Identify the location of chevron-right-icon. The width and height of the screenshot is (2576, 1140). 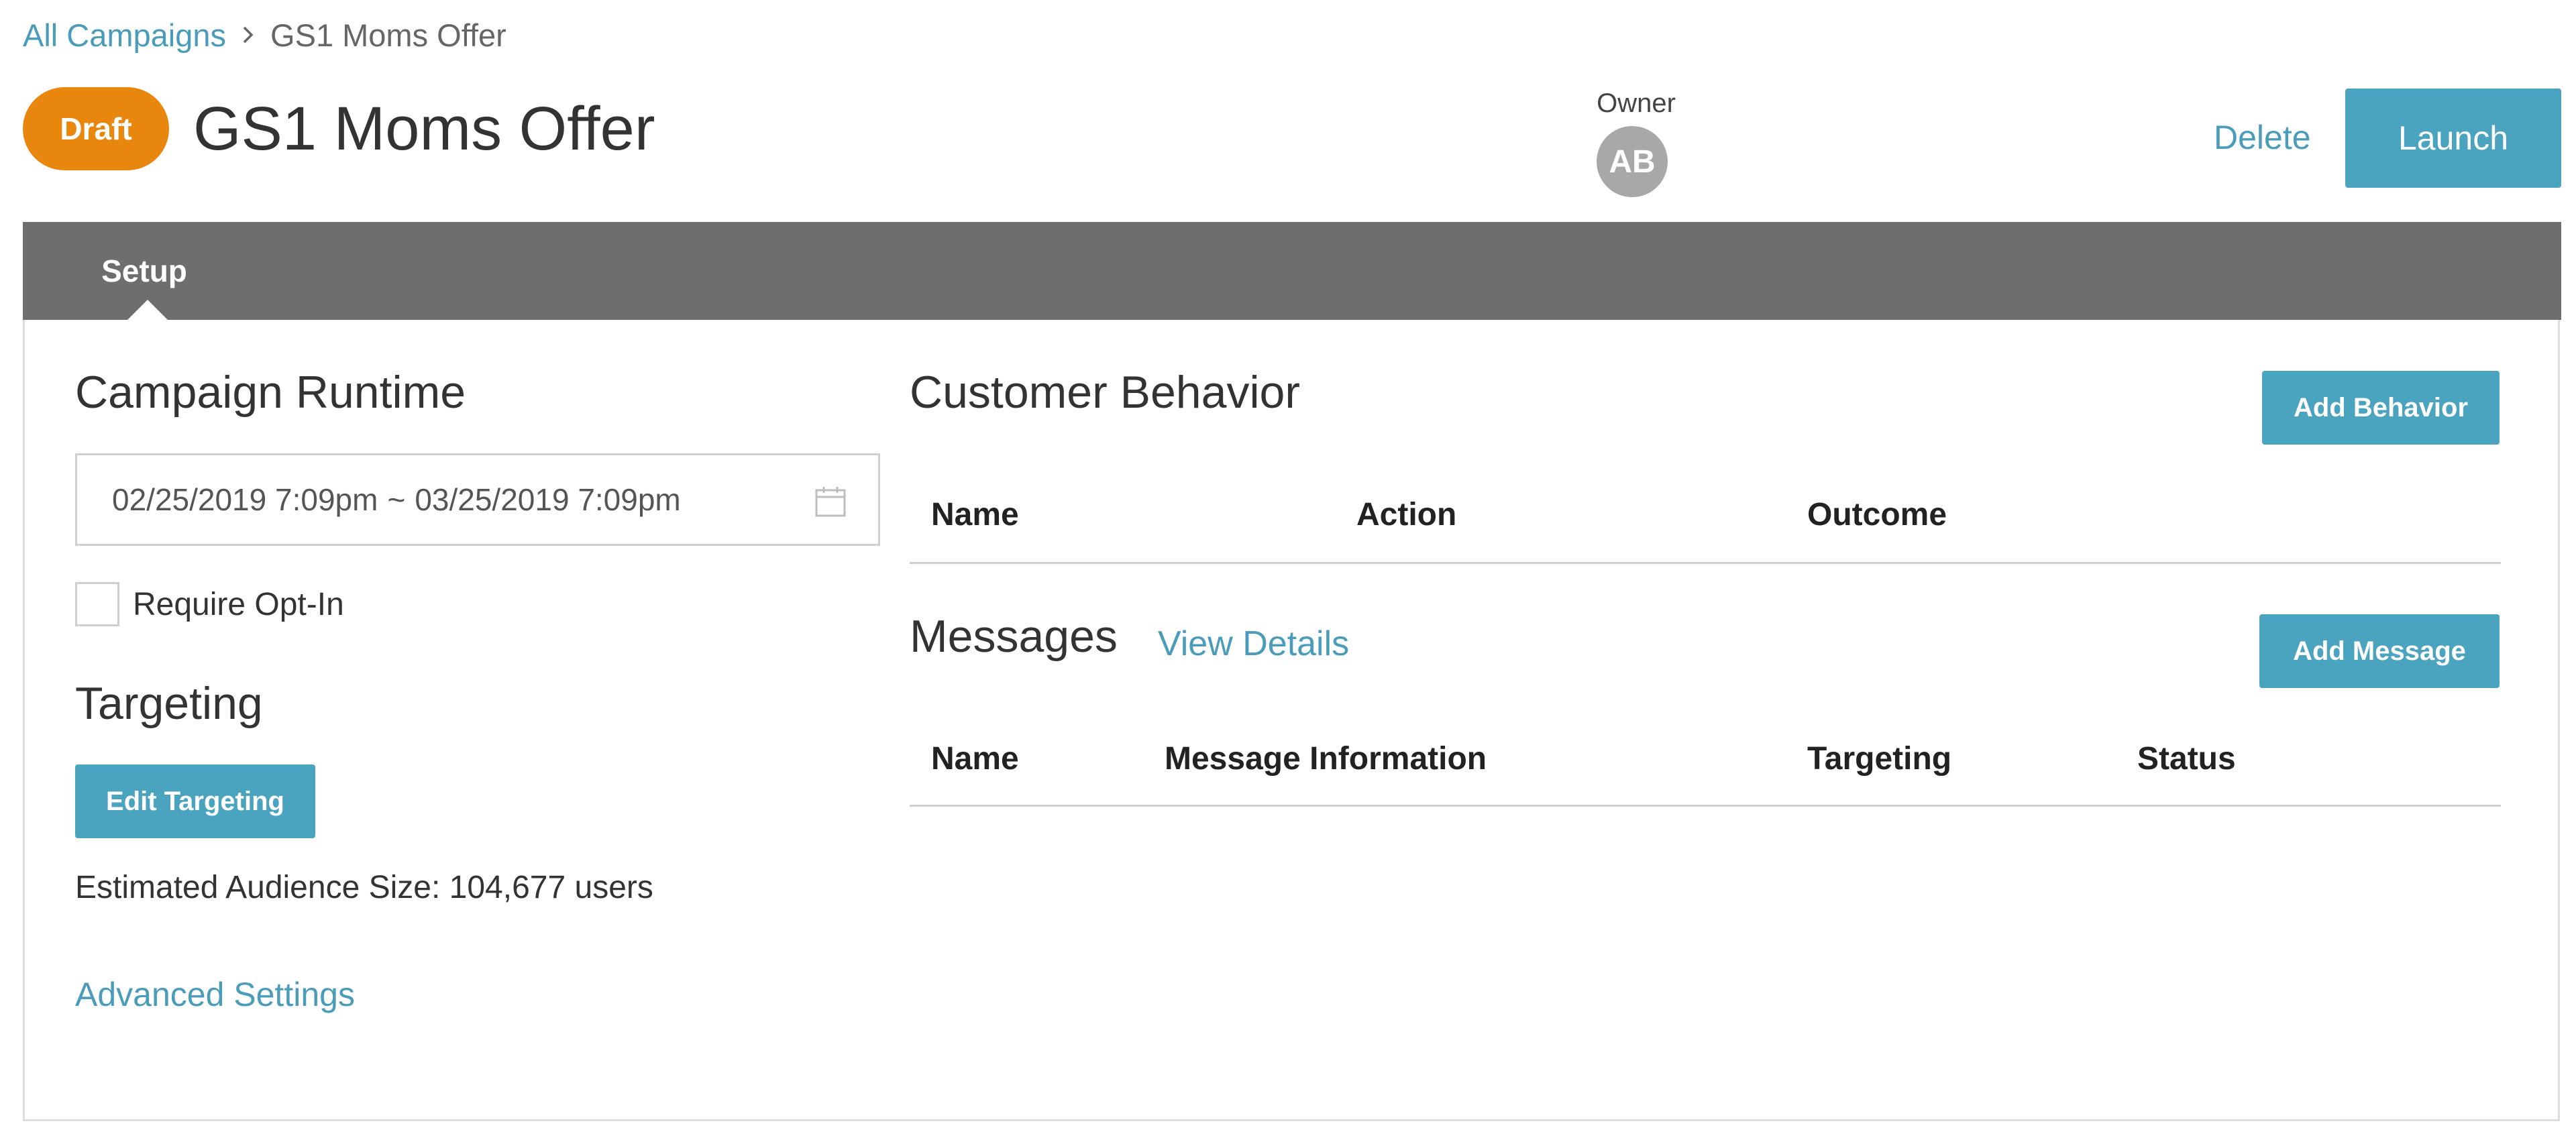
(248, 35).